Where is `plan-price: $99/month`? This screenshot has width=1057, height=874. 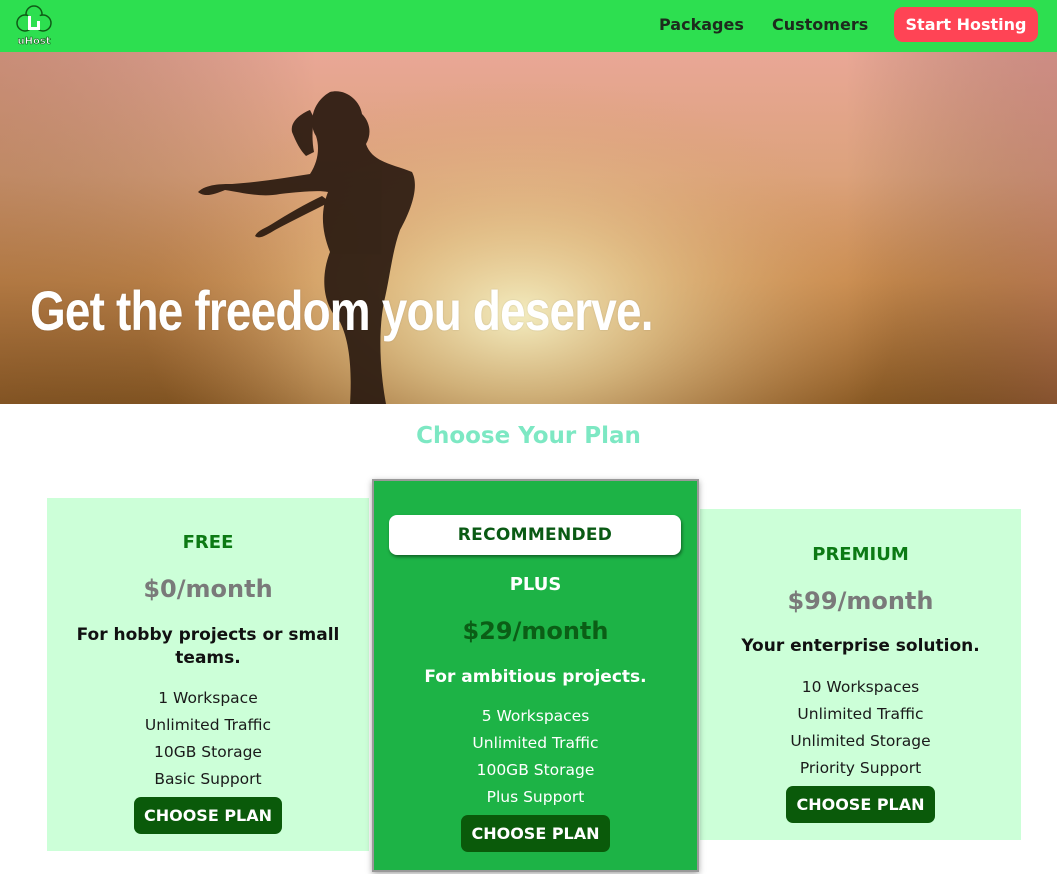
plan-price: $99/month is located at coordinates (860, 601).